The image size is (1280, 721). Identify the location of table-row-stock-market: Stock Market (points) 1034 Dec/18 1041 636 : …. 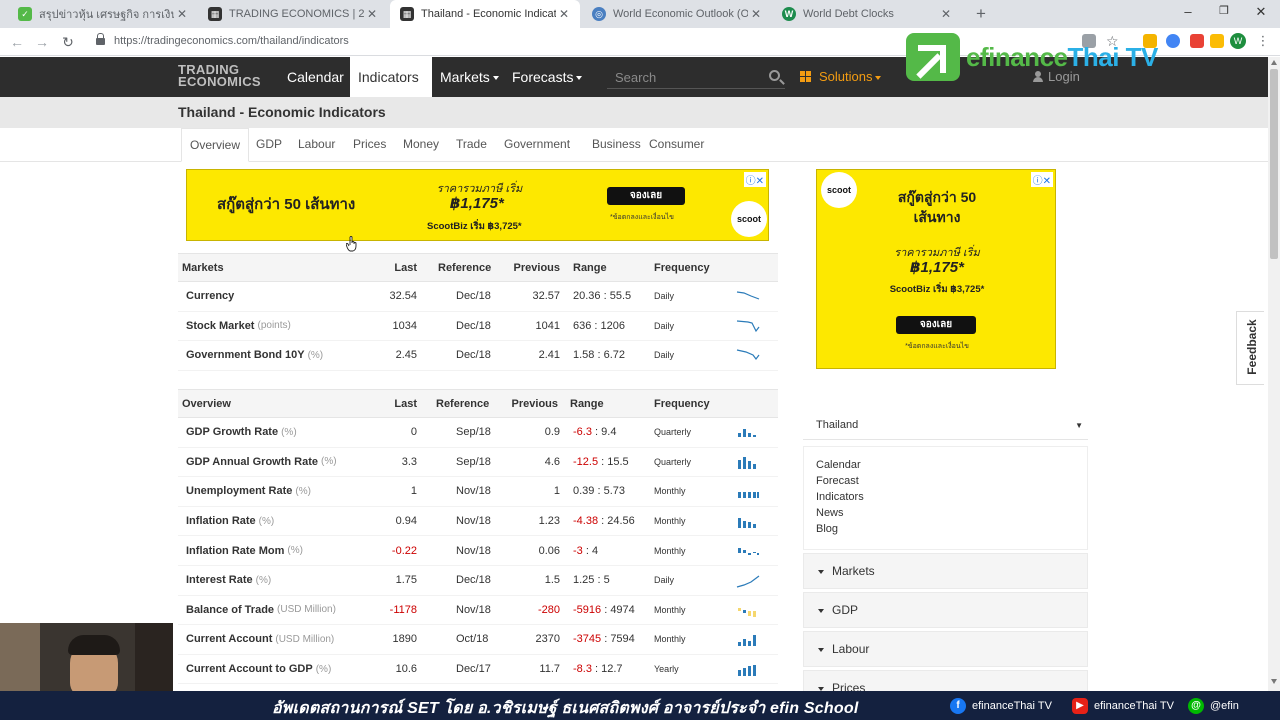
(478, 327).